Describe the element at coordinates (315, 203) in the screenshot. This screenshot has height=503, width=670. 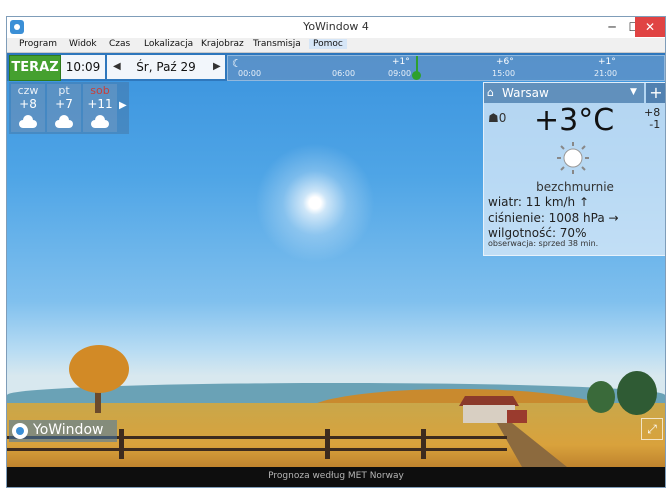
I see `sun` at that location.